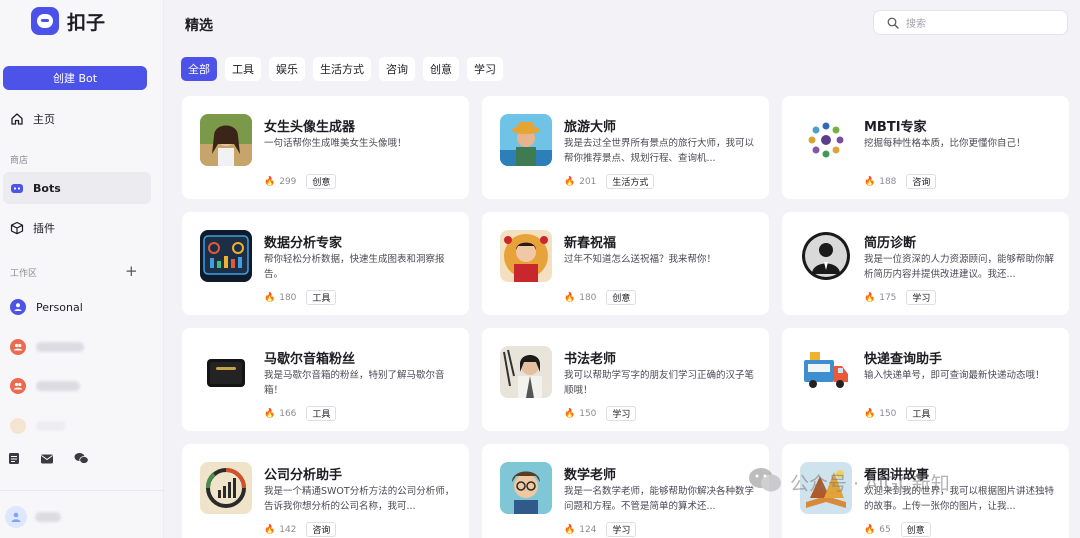  What do you see at coordinates (16, 517) in the screenshot?
I see `avatar` at bounding box center [16, 517].